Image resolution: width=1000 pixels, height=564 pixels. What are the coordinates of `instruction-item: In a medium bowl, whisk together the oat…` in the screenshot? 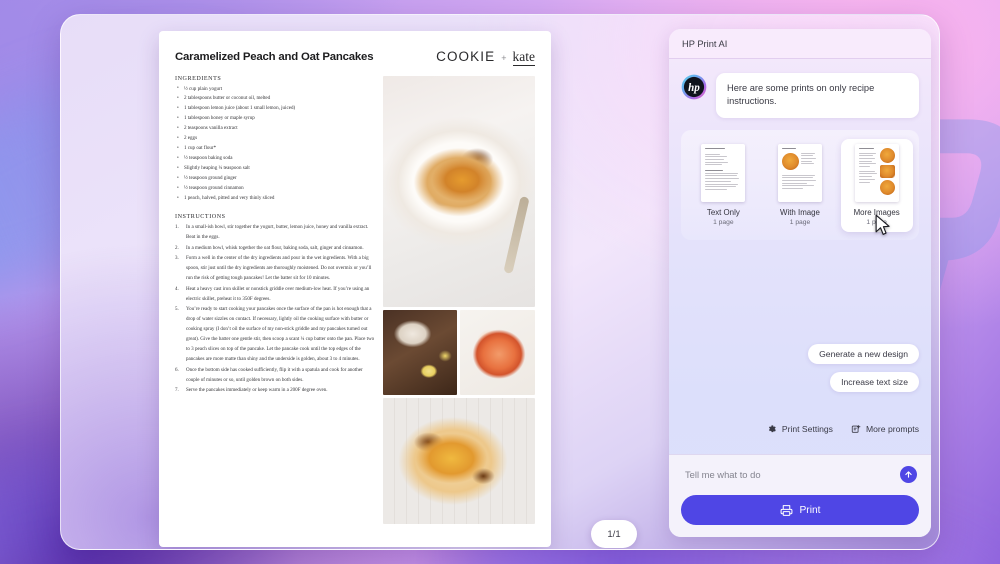 It's located at (269, 249).